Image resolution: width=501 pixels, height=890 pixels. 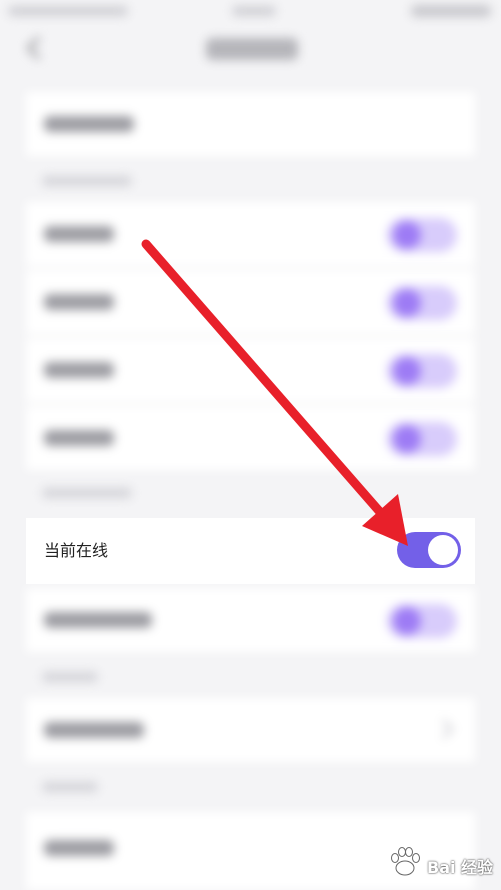 I want to click on online-status-toggle, so click(x=429, y=550).